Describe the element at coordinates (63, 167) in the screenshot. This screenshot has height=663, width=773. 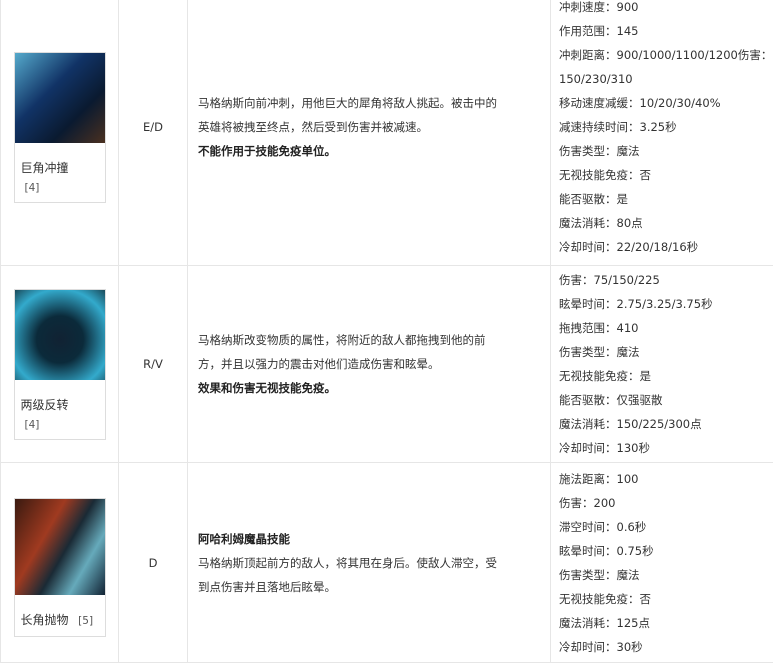
I see `skill-name: 巨角冲撞` at that location.